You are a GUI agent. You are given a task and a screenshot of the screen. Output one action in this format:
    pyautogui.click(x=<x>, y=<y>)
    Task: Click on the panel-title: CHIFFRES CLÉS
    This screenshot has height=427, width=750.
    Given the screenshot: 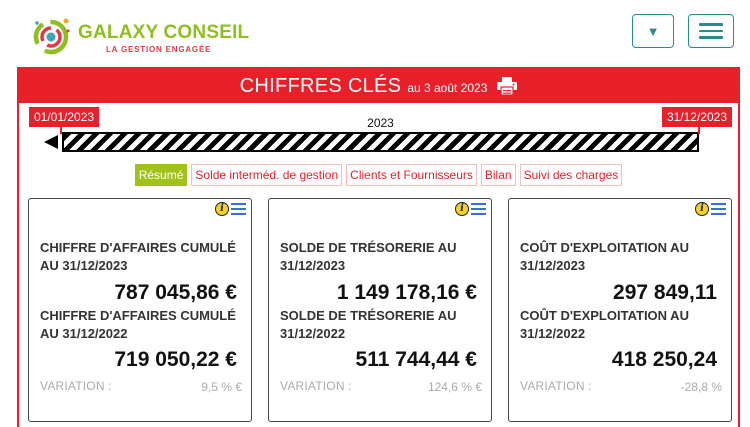 What is the action you would take?
    pyautogui.click(x=320, y=85)
    